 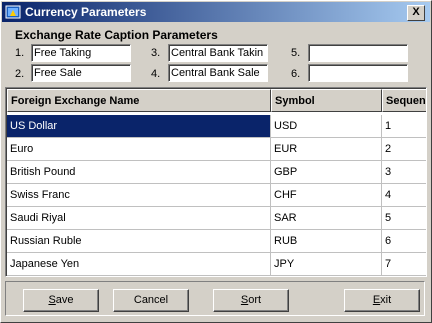 What do you see at coordinates (139, 172) in the screenshot?
I see `cell-name: British Pound` at bounding box center [139, 172].